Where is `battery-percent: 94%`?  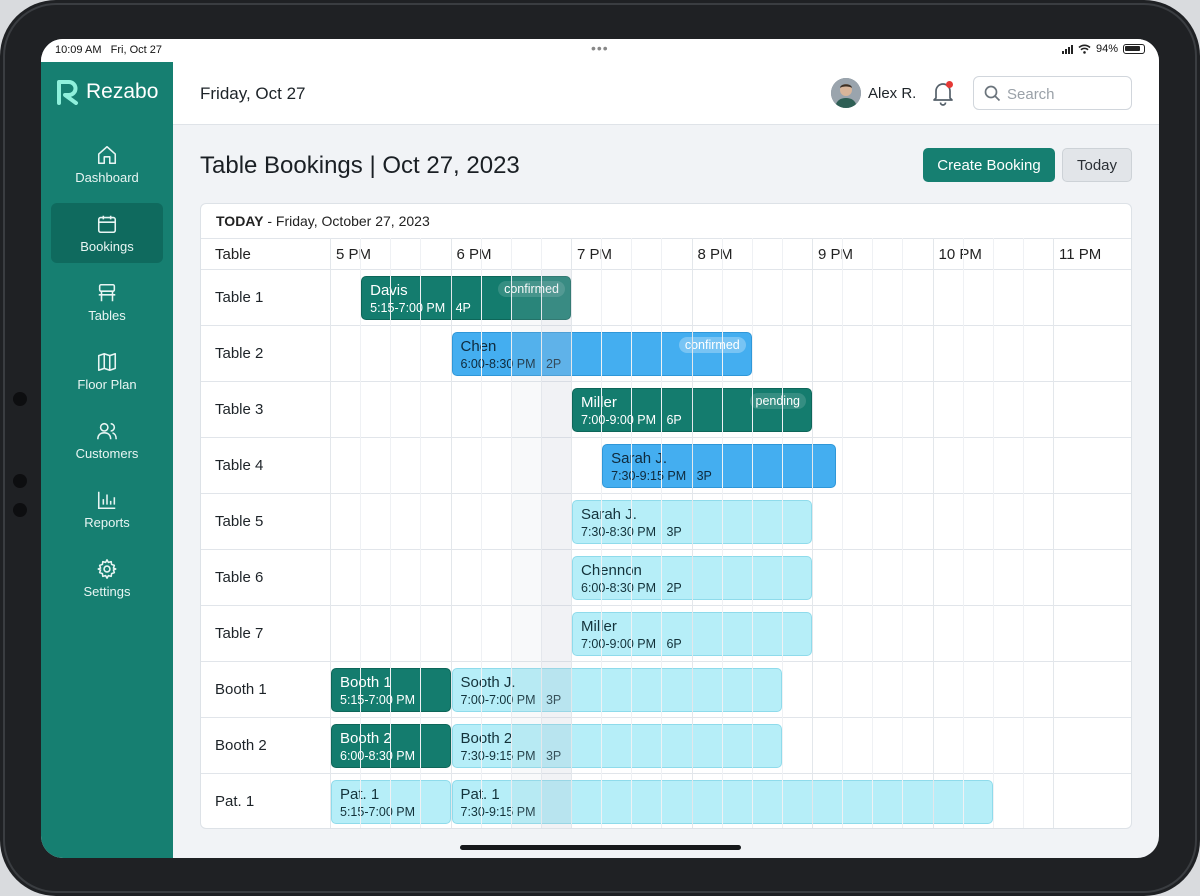 battery-percent: 94% is located at coordinates (1106, 49).